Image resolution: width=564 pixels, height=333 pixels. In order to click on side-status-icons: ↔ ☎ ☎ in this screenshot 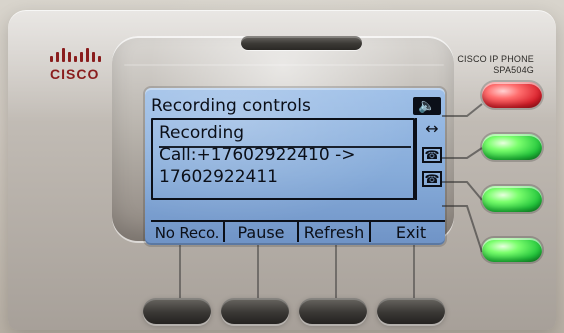, I will do `click(432, 159)`.